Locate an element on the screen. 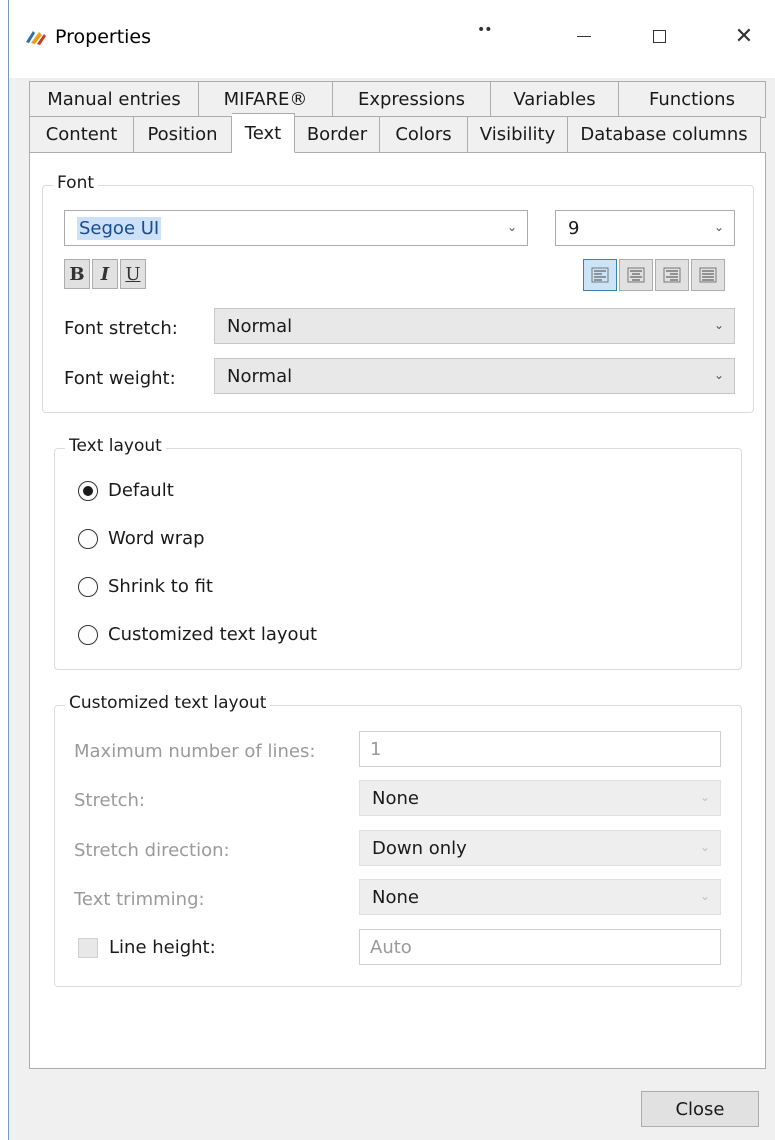 The width and height of the screenshot is (775, 1140). close-button-label: Close is located at coordinates (700, 1109).